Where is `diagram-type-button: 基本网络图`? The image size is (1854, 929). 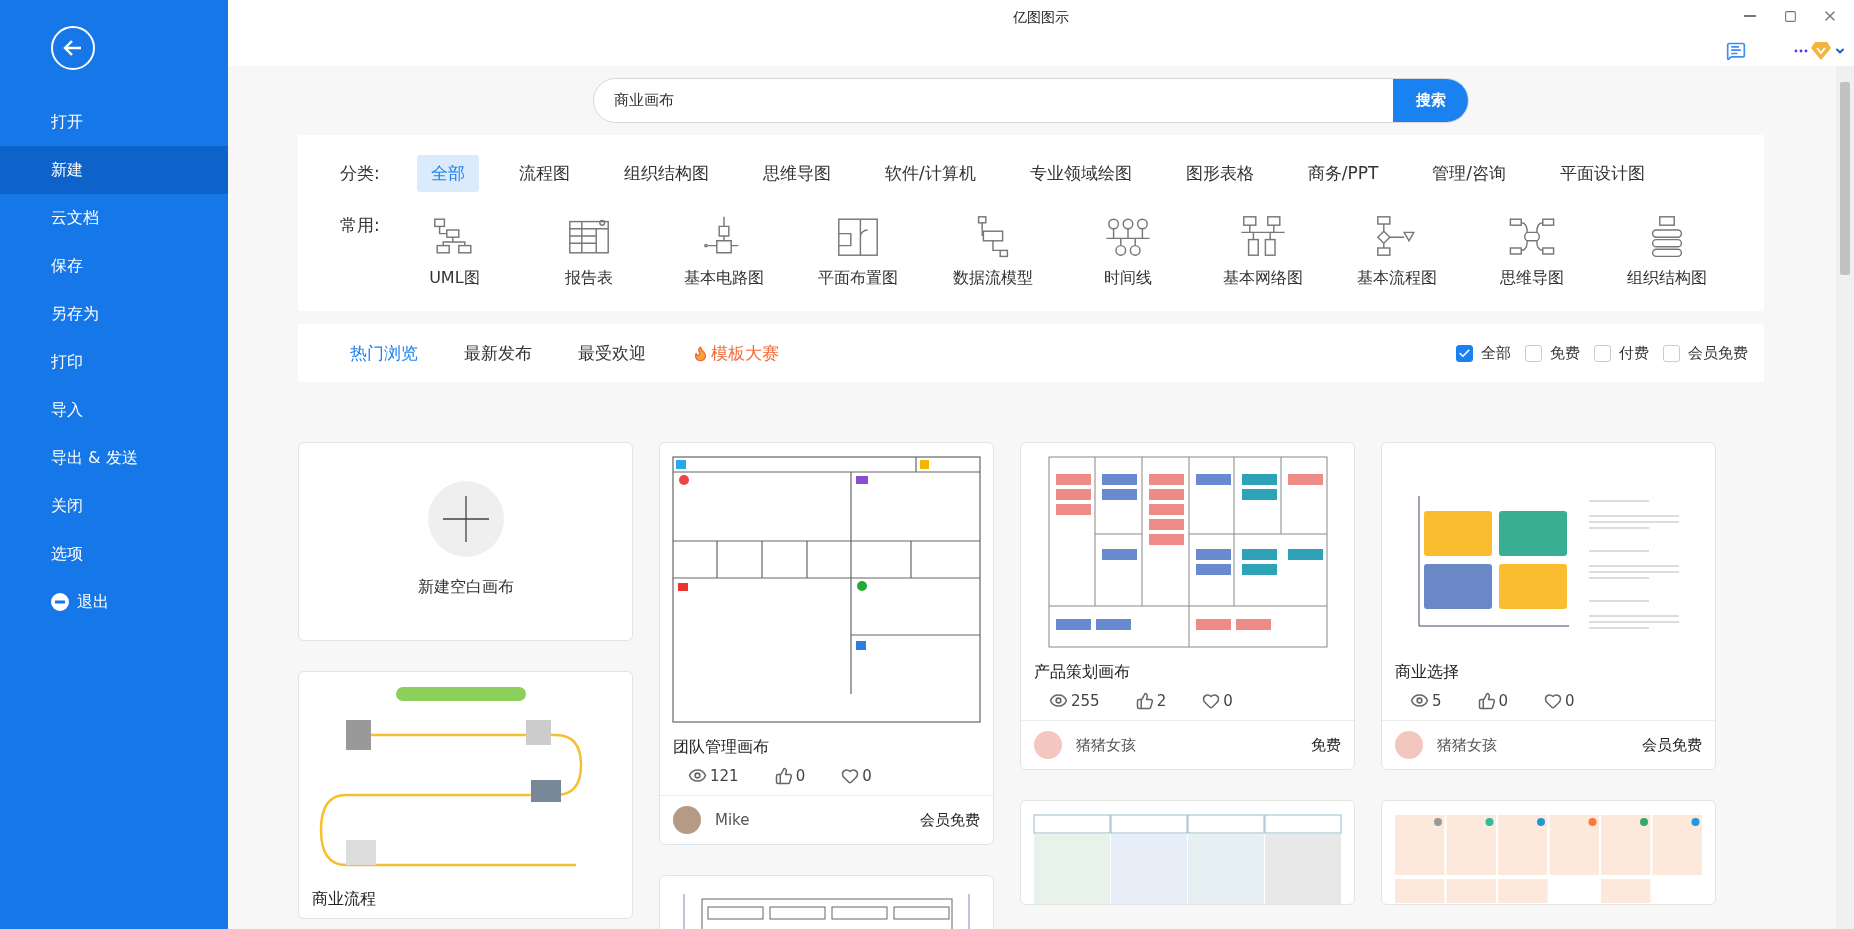
diagram-type-button: 基本网络图 is located at coordinates (1262, 251).